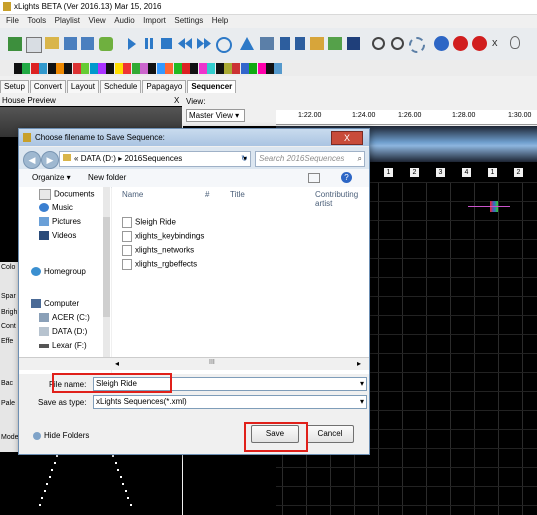 The width and height of the screenshot is (537, 515). Describe the element at coordinates (63, 332) in the screenshot. I see `nav-item-data-drive: DATA (D:)` at that location.